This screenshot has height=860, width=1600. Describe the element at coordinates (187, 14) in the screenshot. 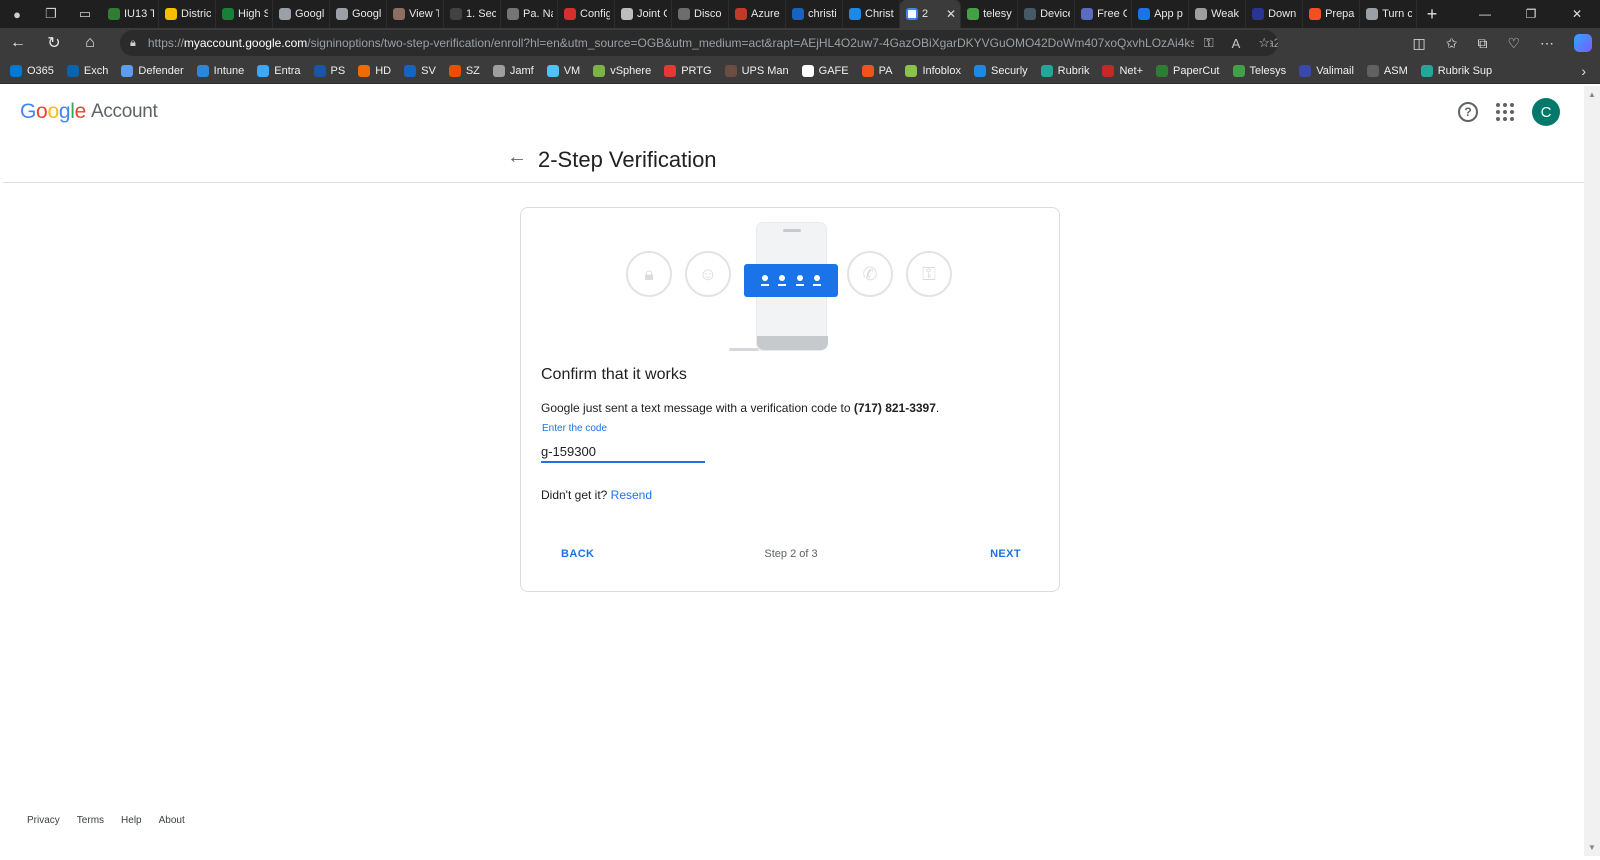

I see `browser-tab: Distric` at that location.